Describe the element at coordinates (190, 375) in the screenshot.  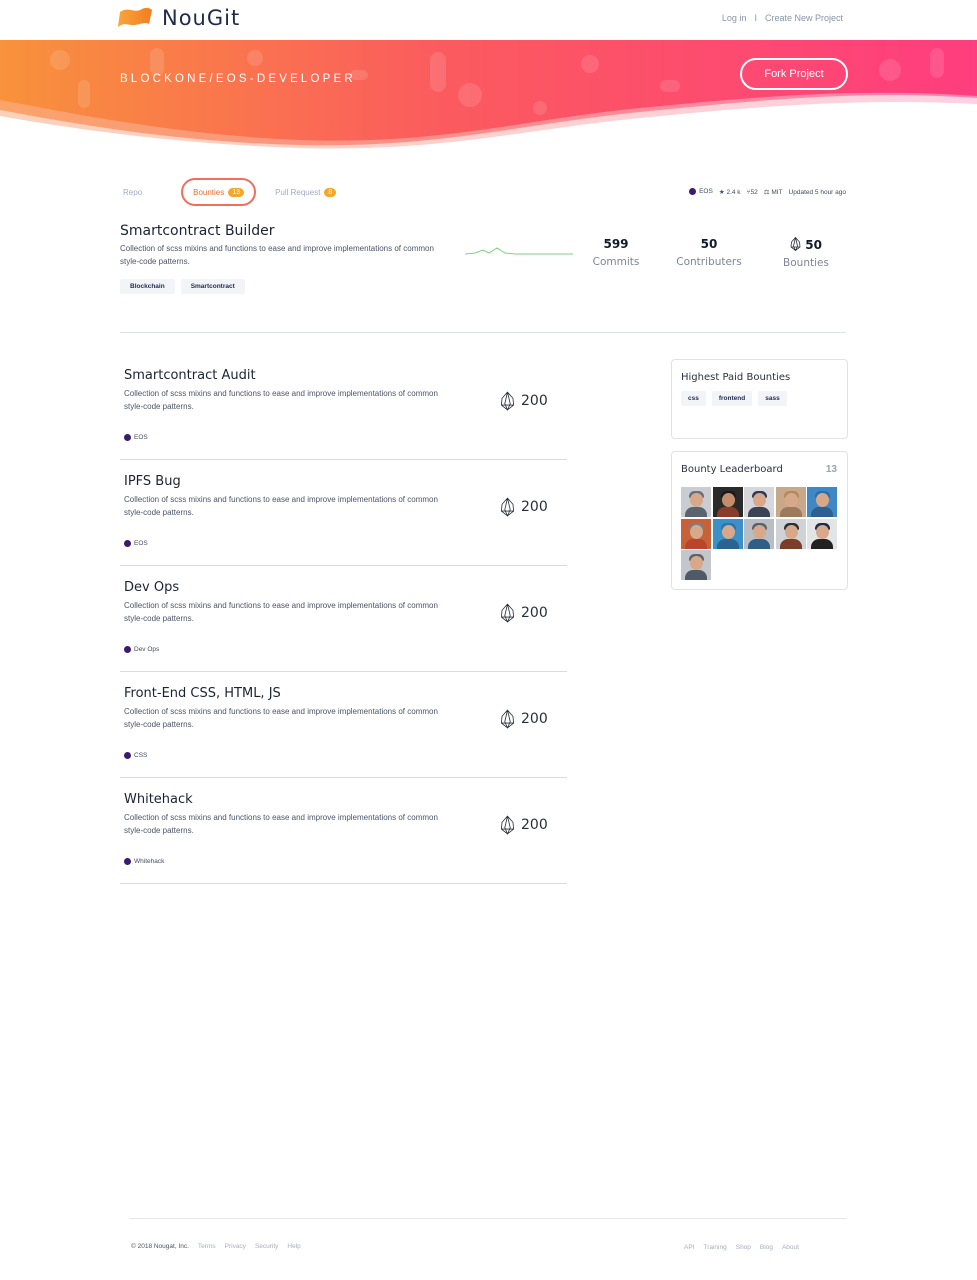
I see `bounty-title: Smartcontract Audit` at that location.